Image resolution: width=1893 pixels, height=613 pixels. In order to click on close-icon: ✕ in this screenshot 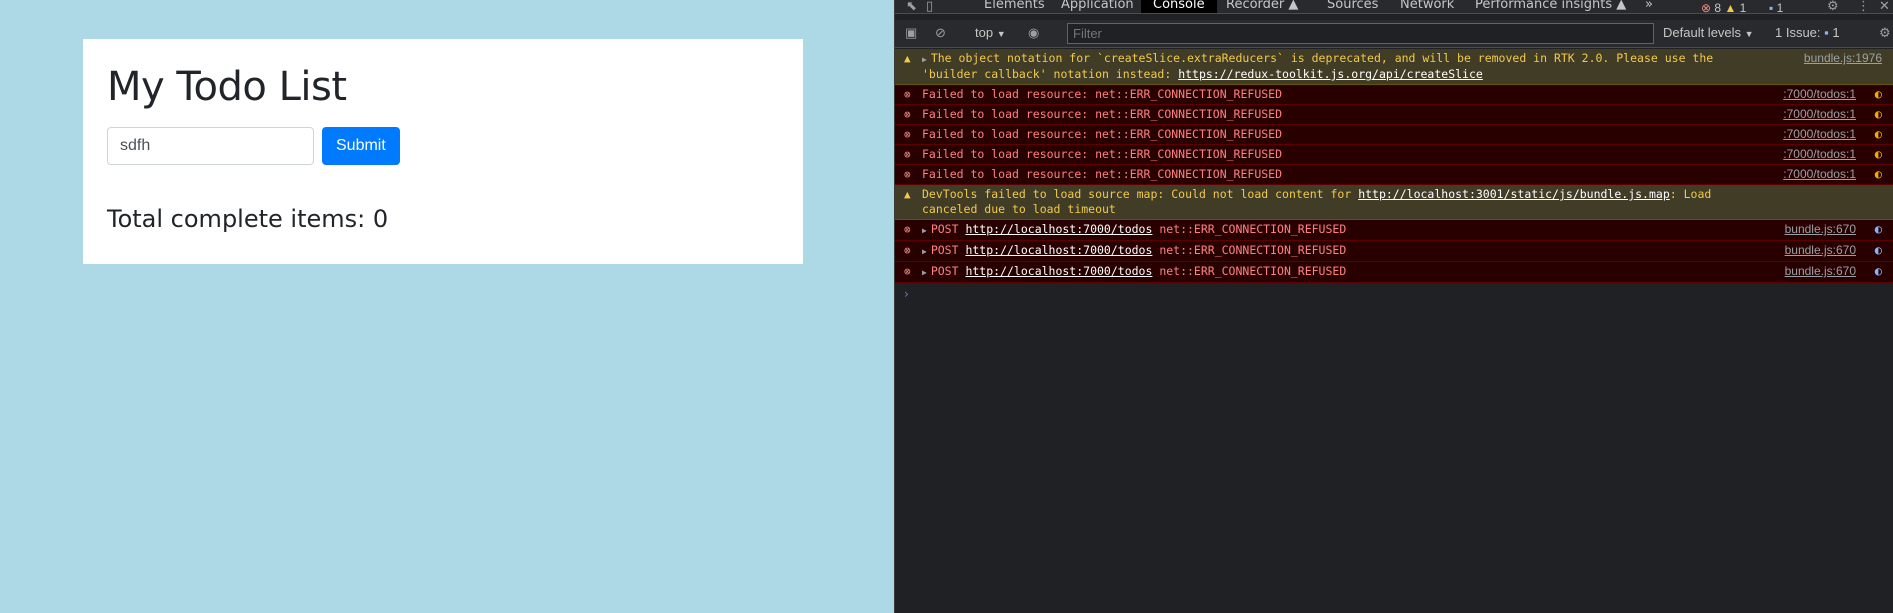, I will do `click(1884, 6)`.